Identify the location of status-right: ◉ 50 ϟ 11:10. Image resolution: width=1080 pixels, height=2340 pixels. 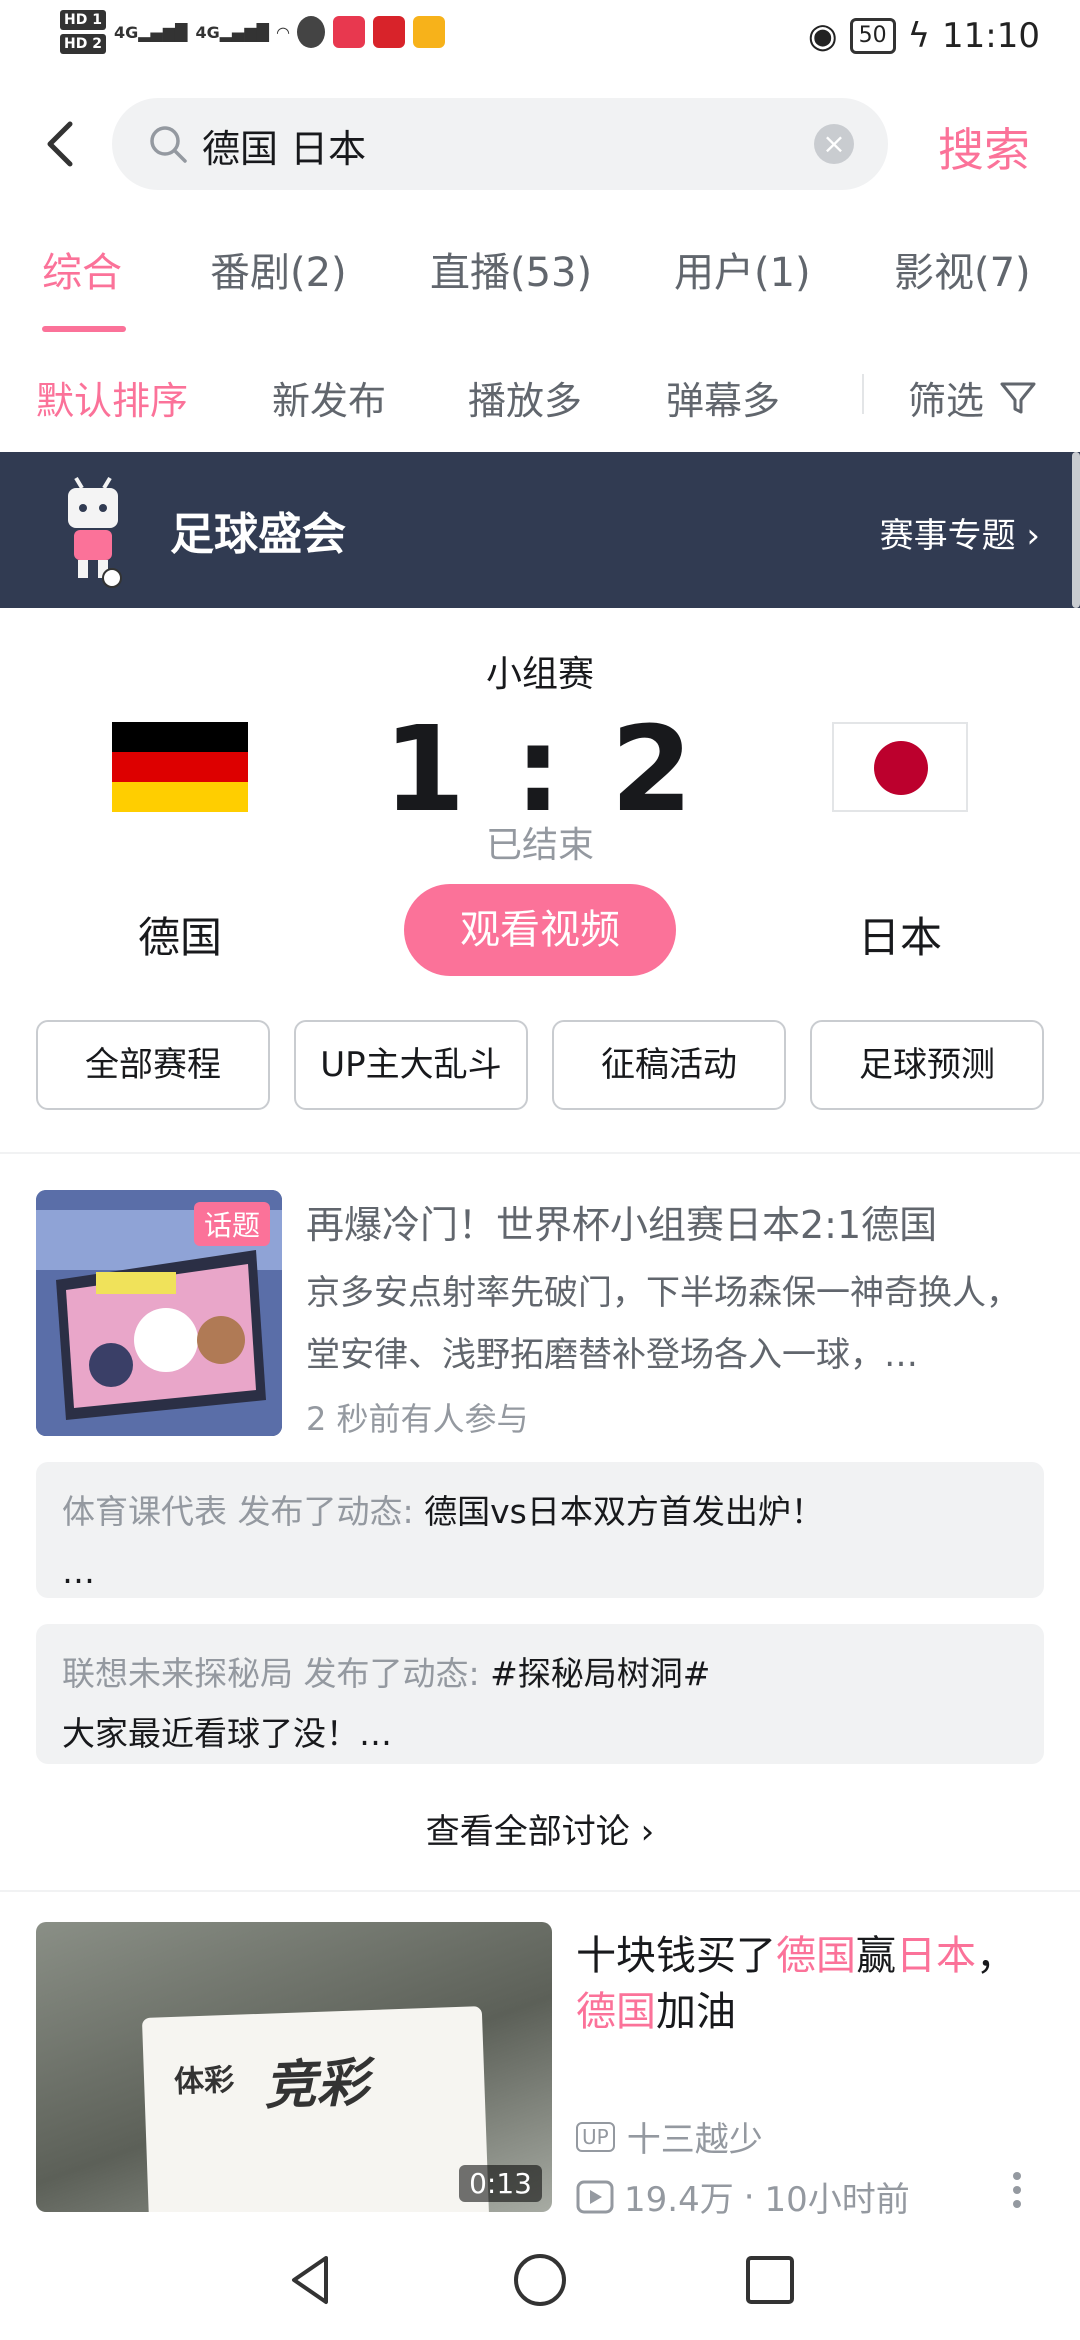
(924, 36).